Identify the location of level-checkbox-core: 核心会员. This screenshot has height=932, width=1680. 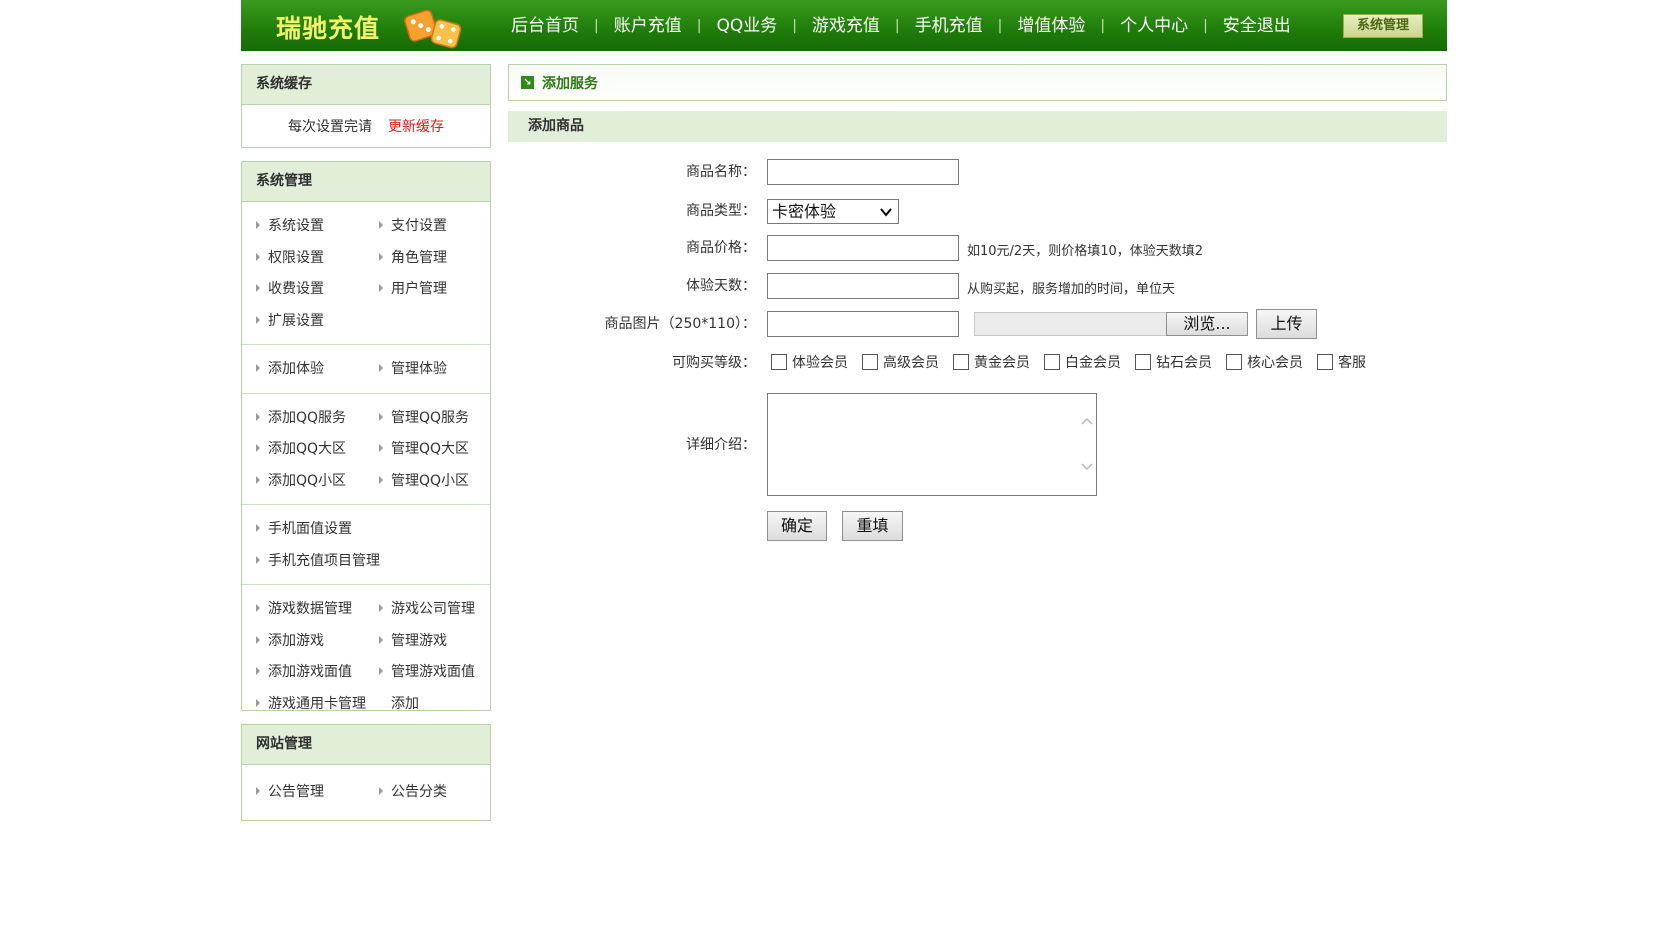
(1264, 362).